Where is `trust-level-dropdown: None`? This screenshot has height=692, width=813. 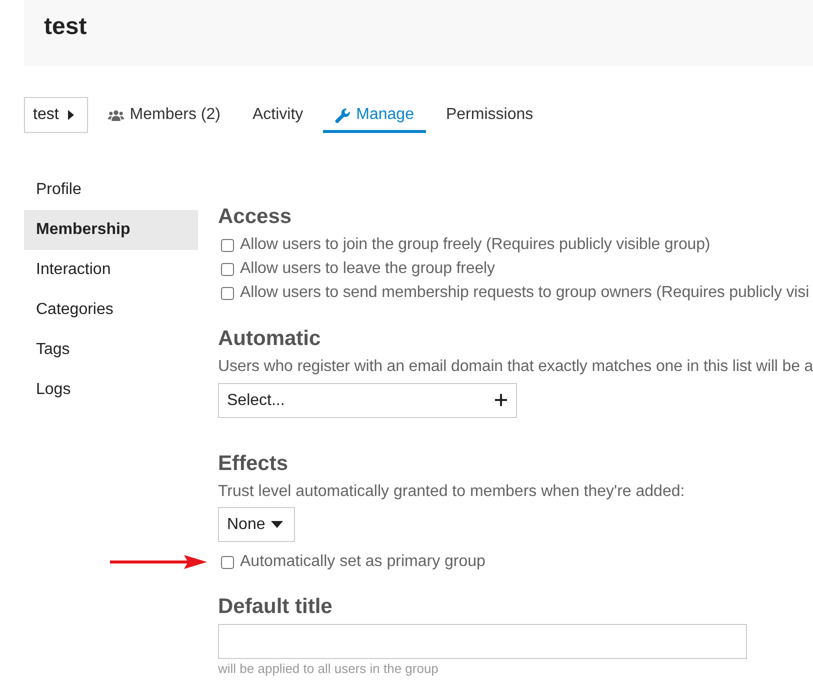
trust-level-dropdown: None is located at coordinates (257, 524).